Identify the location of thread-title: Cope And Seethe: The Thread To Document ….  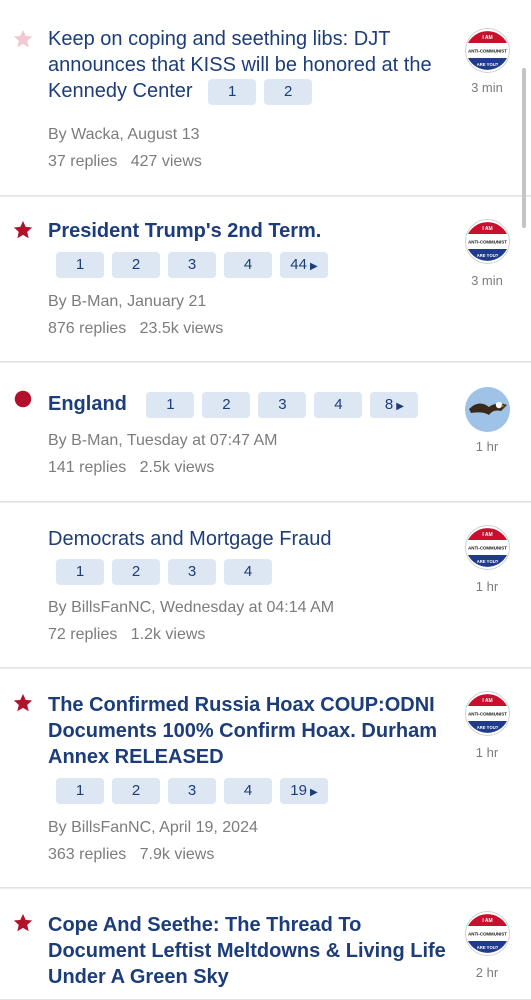
(253, 951).